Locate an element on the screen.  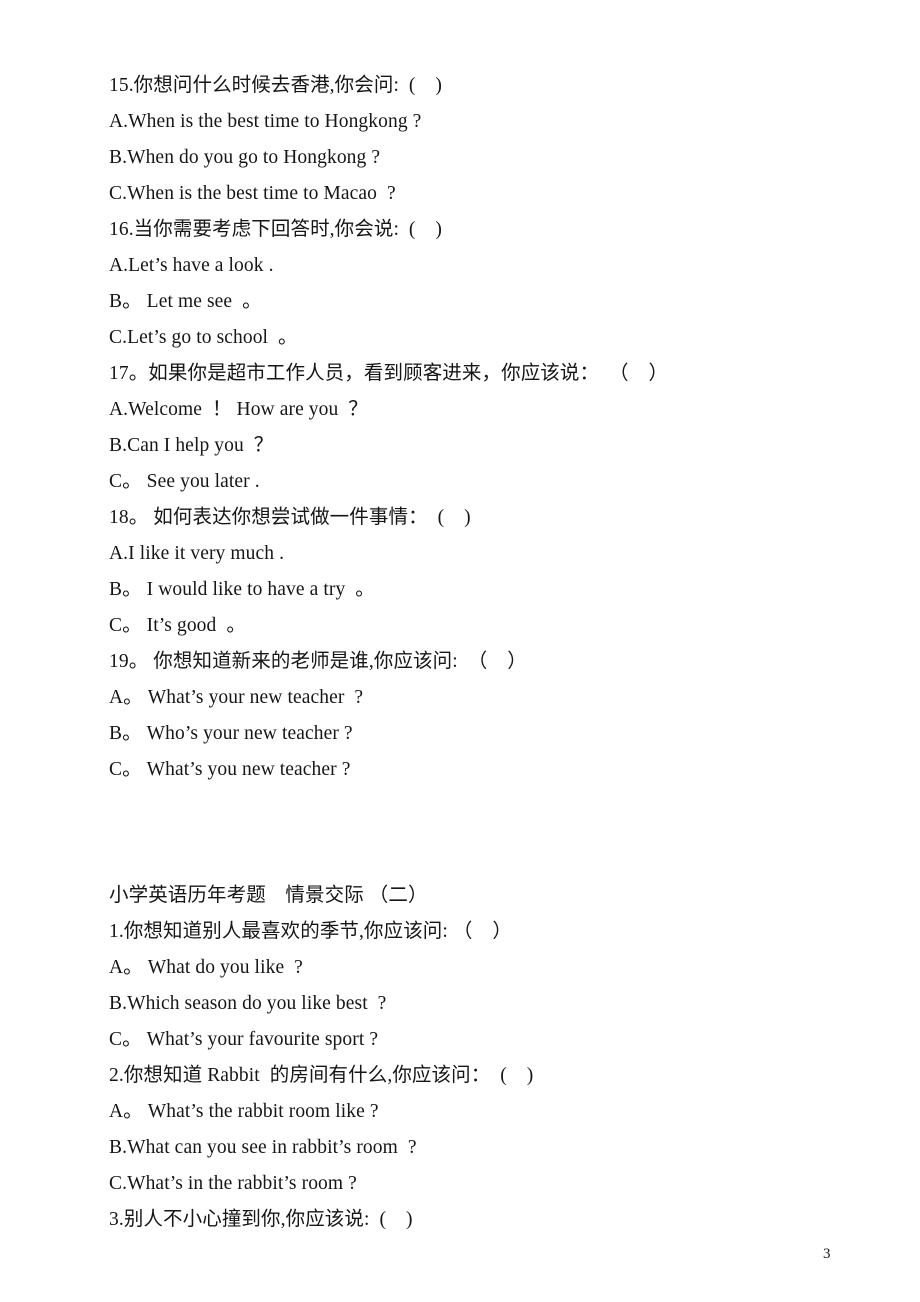
question-stem: 17。如果你是超市工作人员，看到顾客进来，你应该说： （ ） is located at coordinates (389, 373).